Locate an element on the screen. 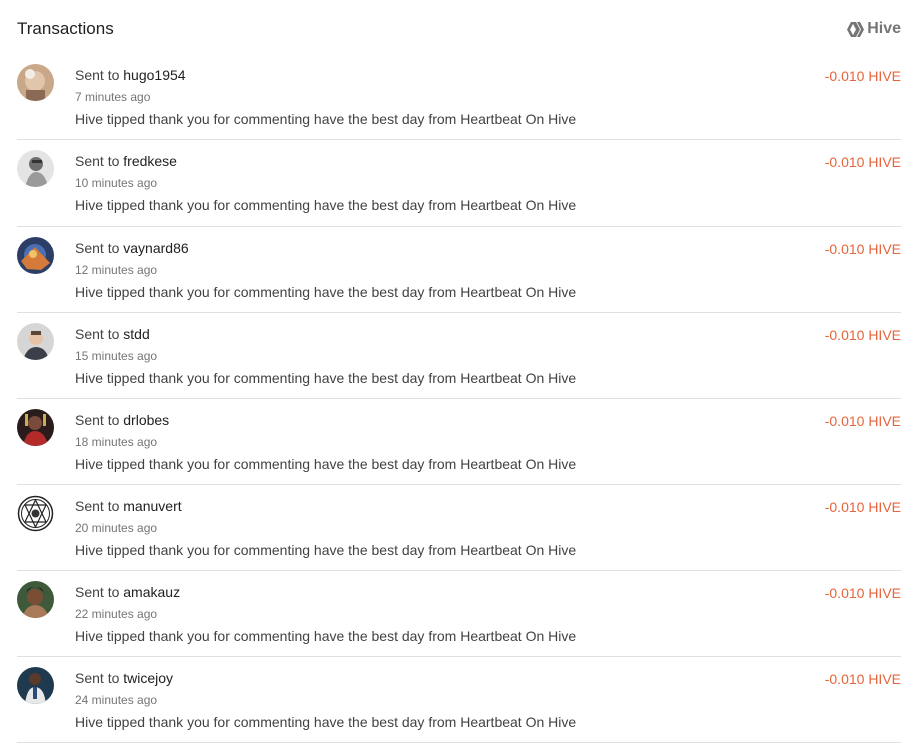 The height and width of the screenshot is (747, 912). recipient-username-link: vaynard86 is located at coordinates (155, 248).